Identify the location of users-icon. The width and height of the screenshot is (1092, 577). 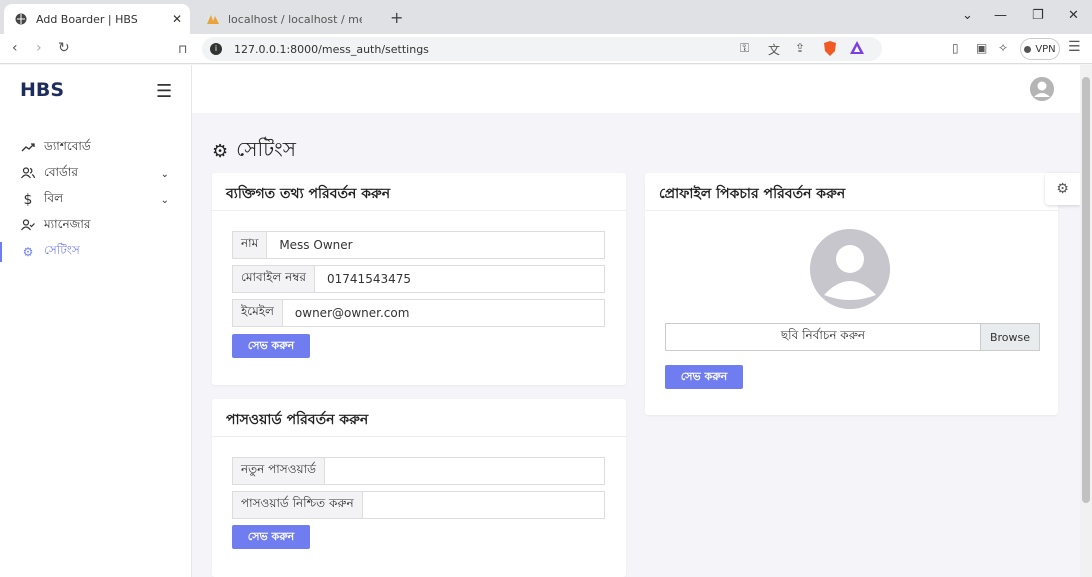
(28, 174).